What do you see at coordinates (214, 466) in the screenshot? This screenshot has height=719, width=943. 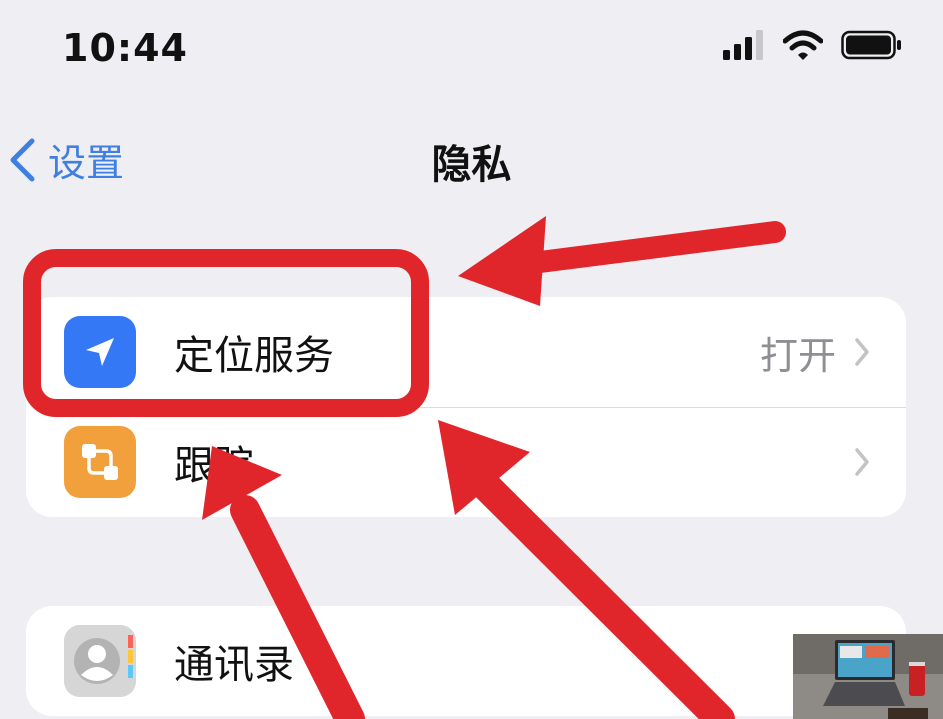 I see `tracking-label: 跟踪` at bounding box center [214, 466].